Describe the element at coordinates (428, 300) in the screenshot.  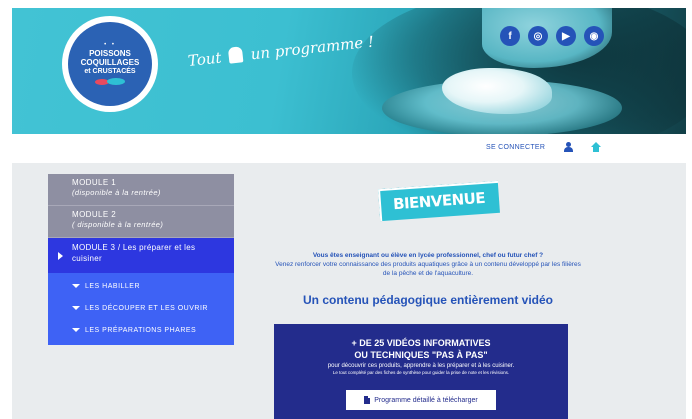
I see `content-headline: Un contenu pédagogique entièrement vidéo` at that location.